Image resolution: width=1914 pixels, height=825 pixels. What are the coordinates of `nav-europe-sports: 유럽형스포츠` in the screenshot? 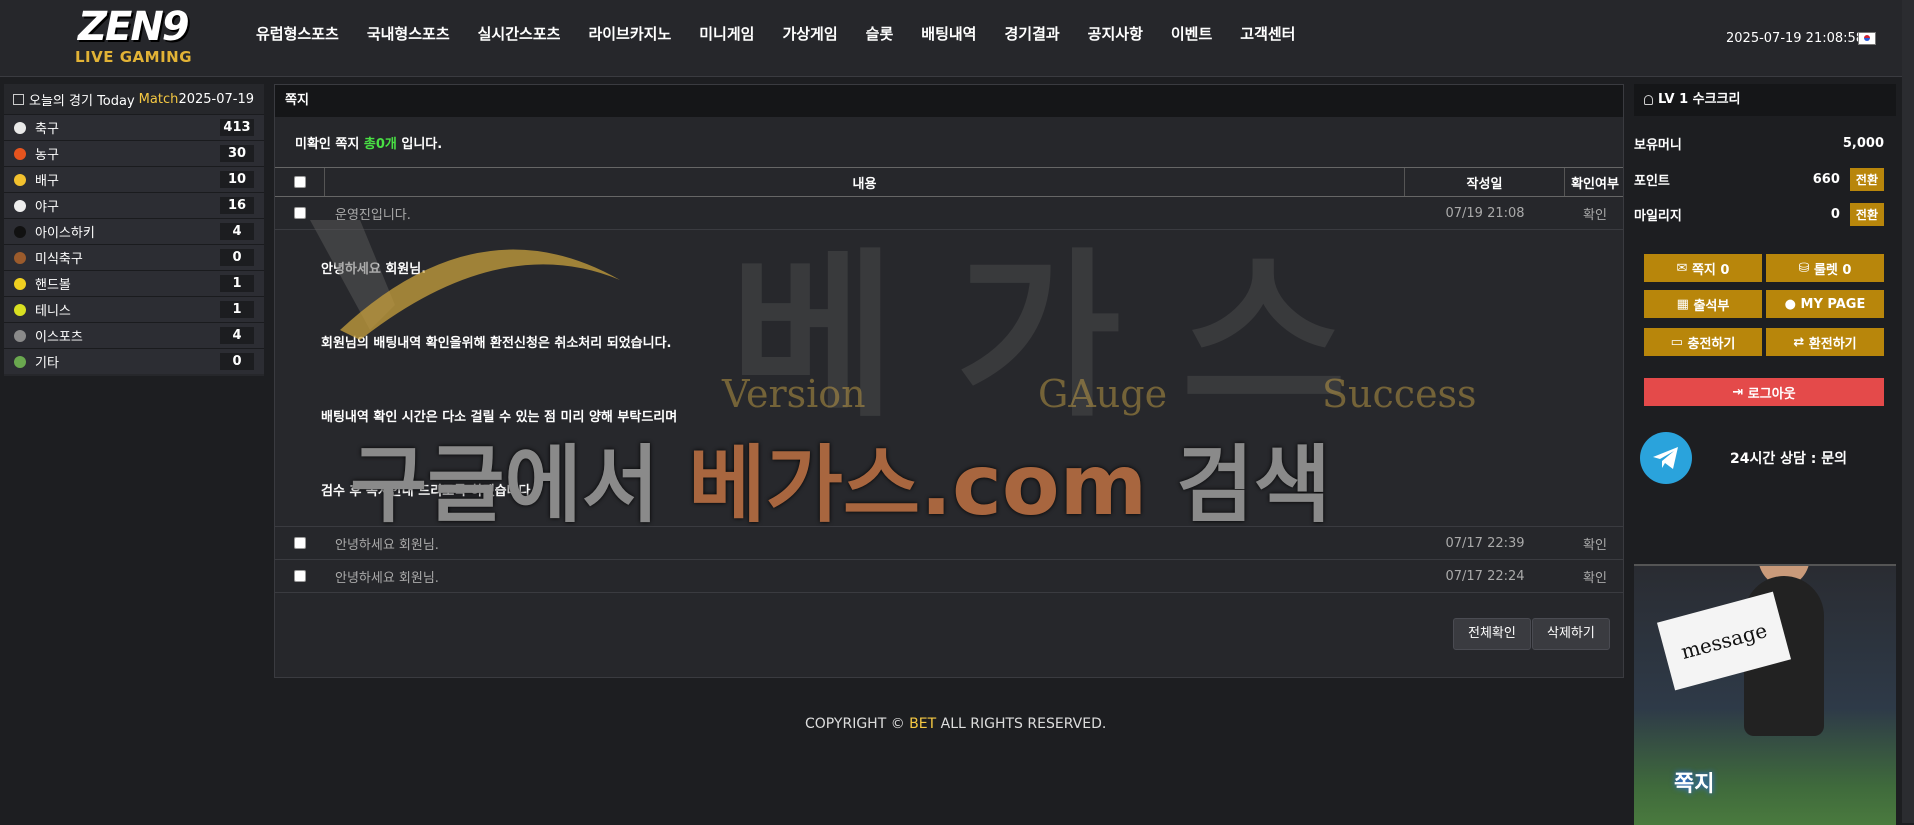 It's located at (297, 33).